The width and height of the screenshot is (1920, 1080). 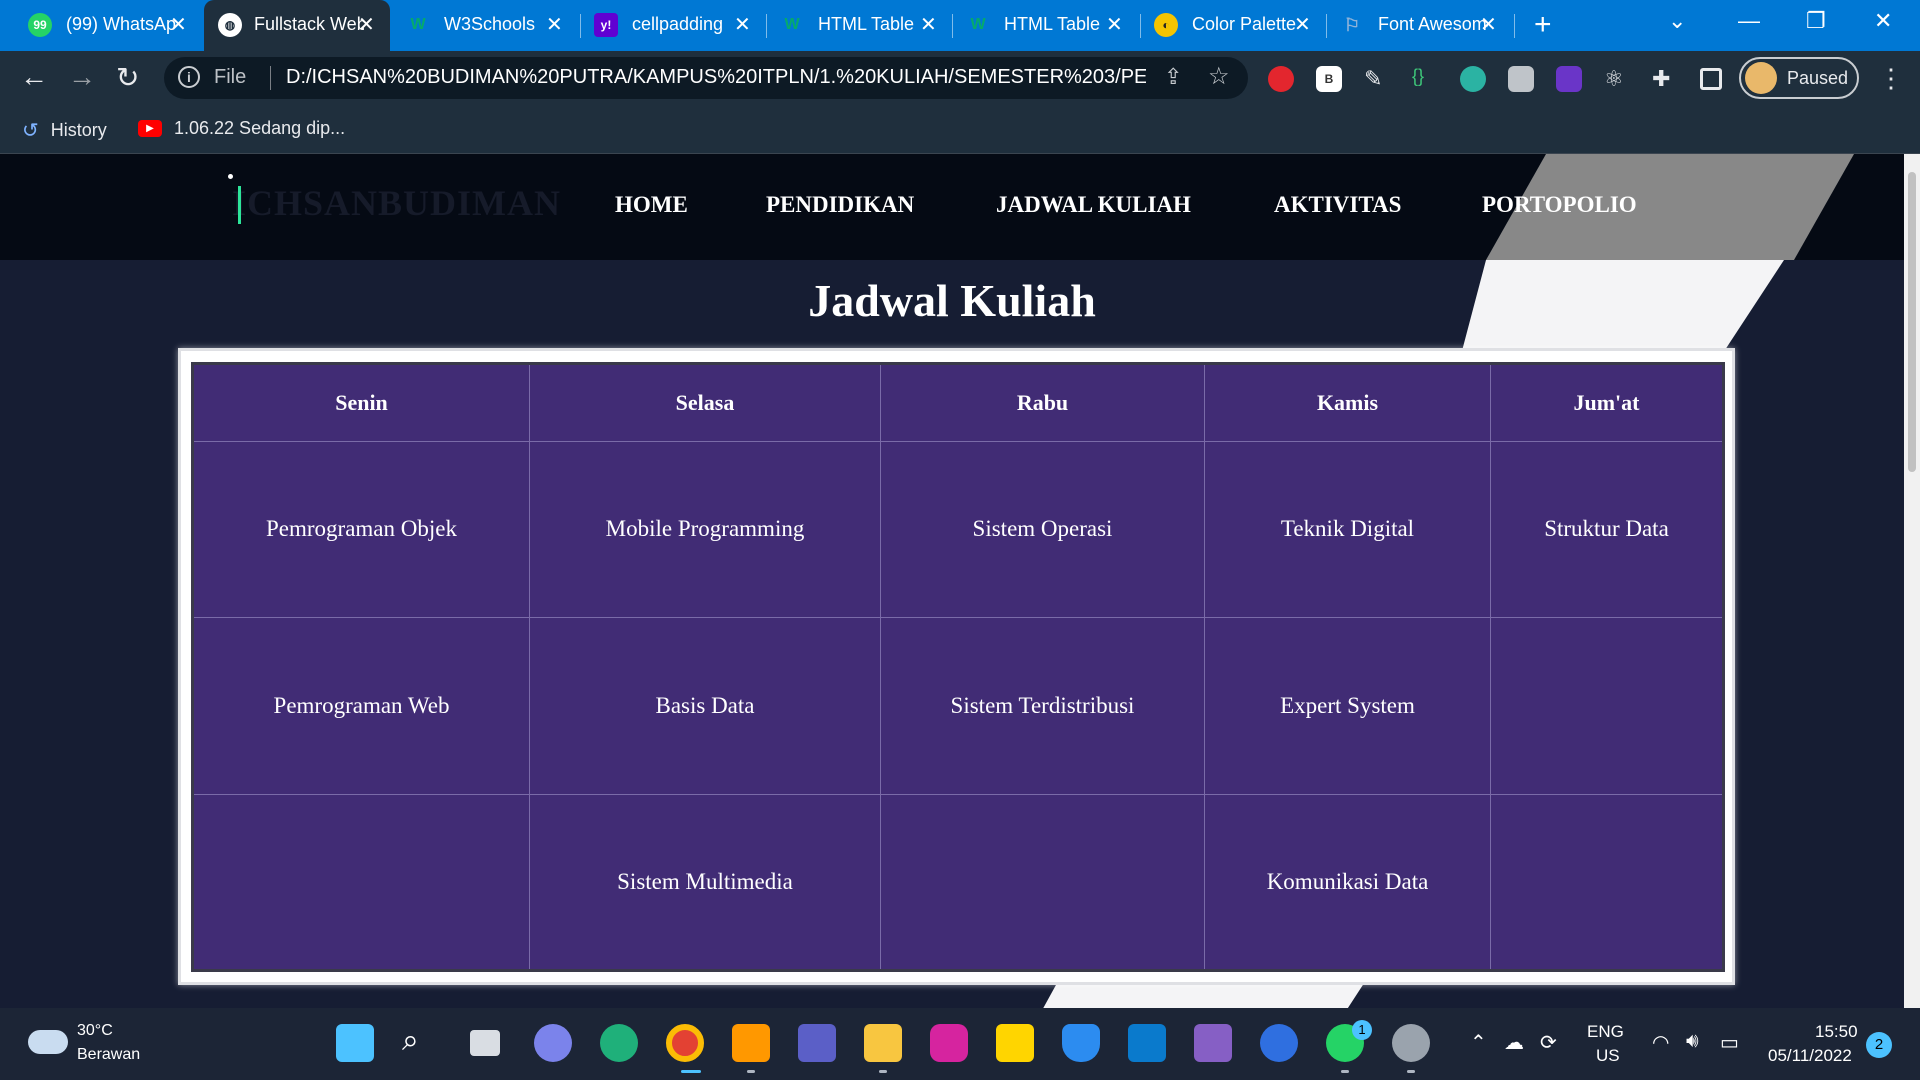 I want to click on profile-button: Paused, so click(x=1799, y=78).